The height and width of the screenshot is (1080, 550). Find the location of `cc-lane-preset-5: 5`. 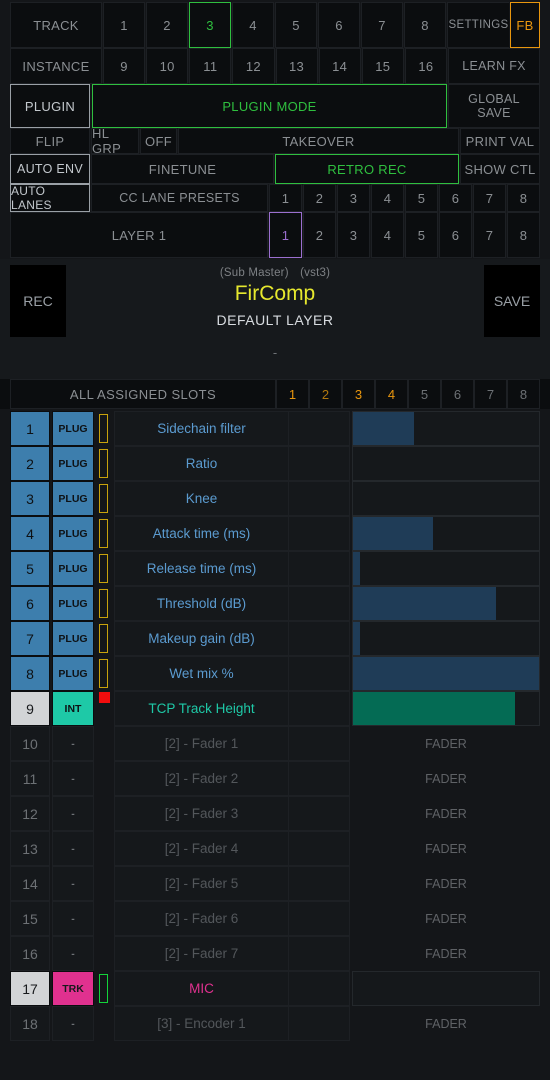

cc-lane-preset-5: 5 is located at coordinates (421, 198).